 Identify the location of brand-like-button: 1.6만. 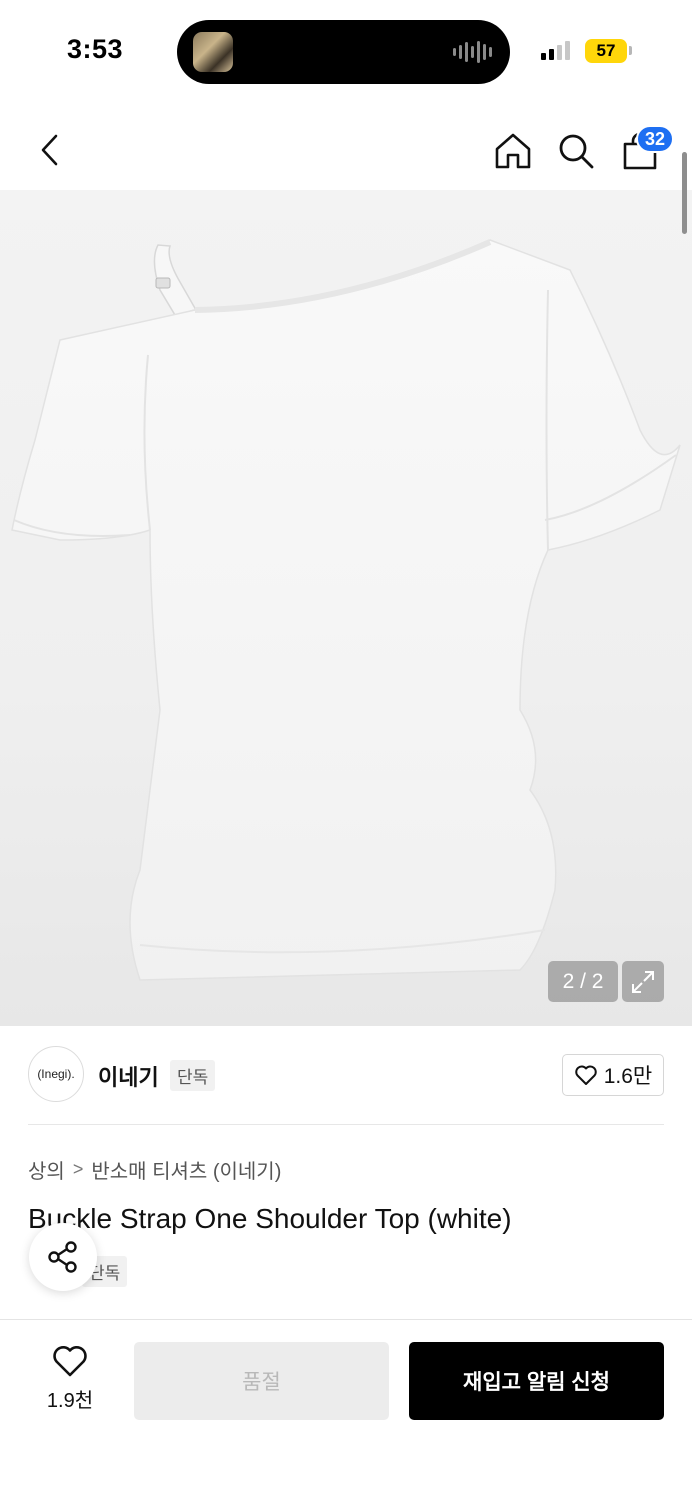
(613, 1075).